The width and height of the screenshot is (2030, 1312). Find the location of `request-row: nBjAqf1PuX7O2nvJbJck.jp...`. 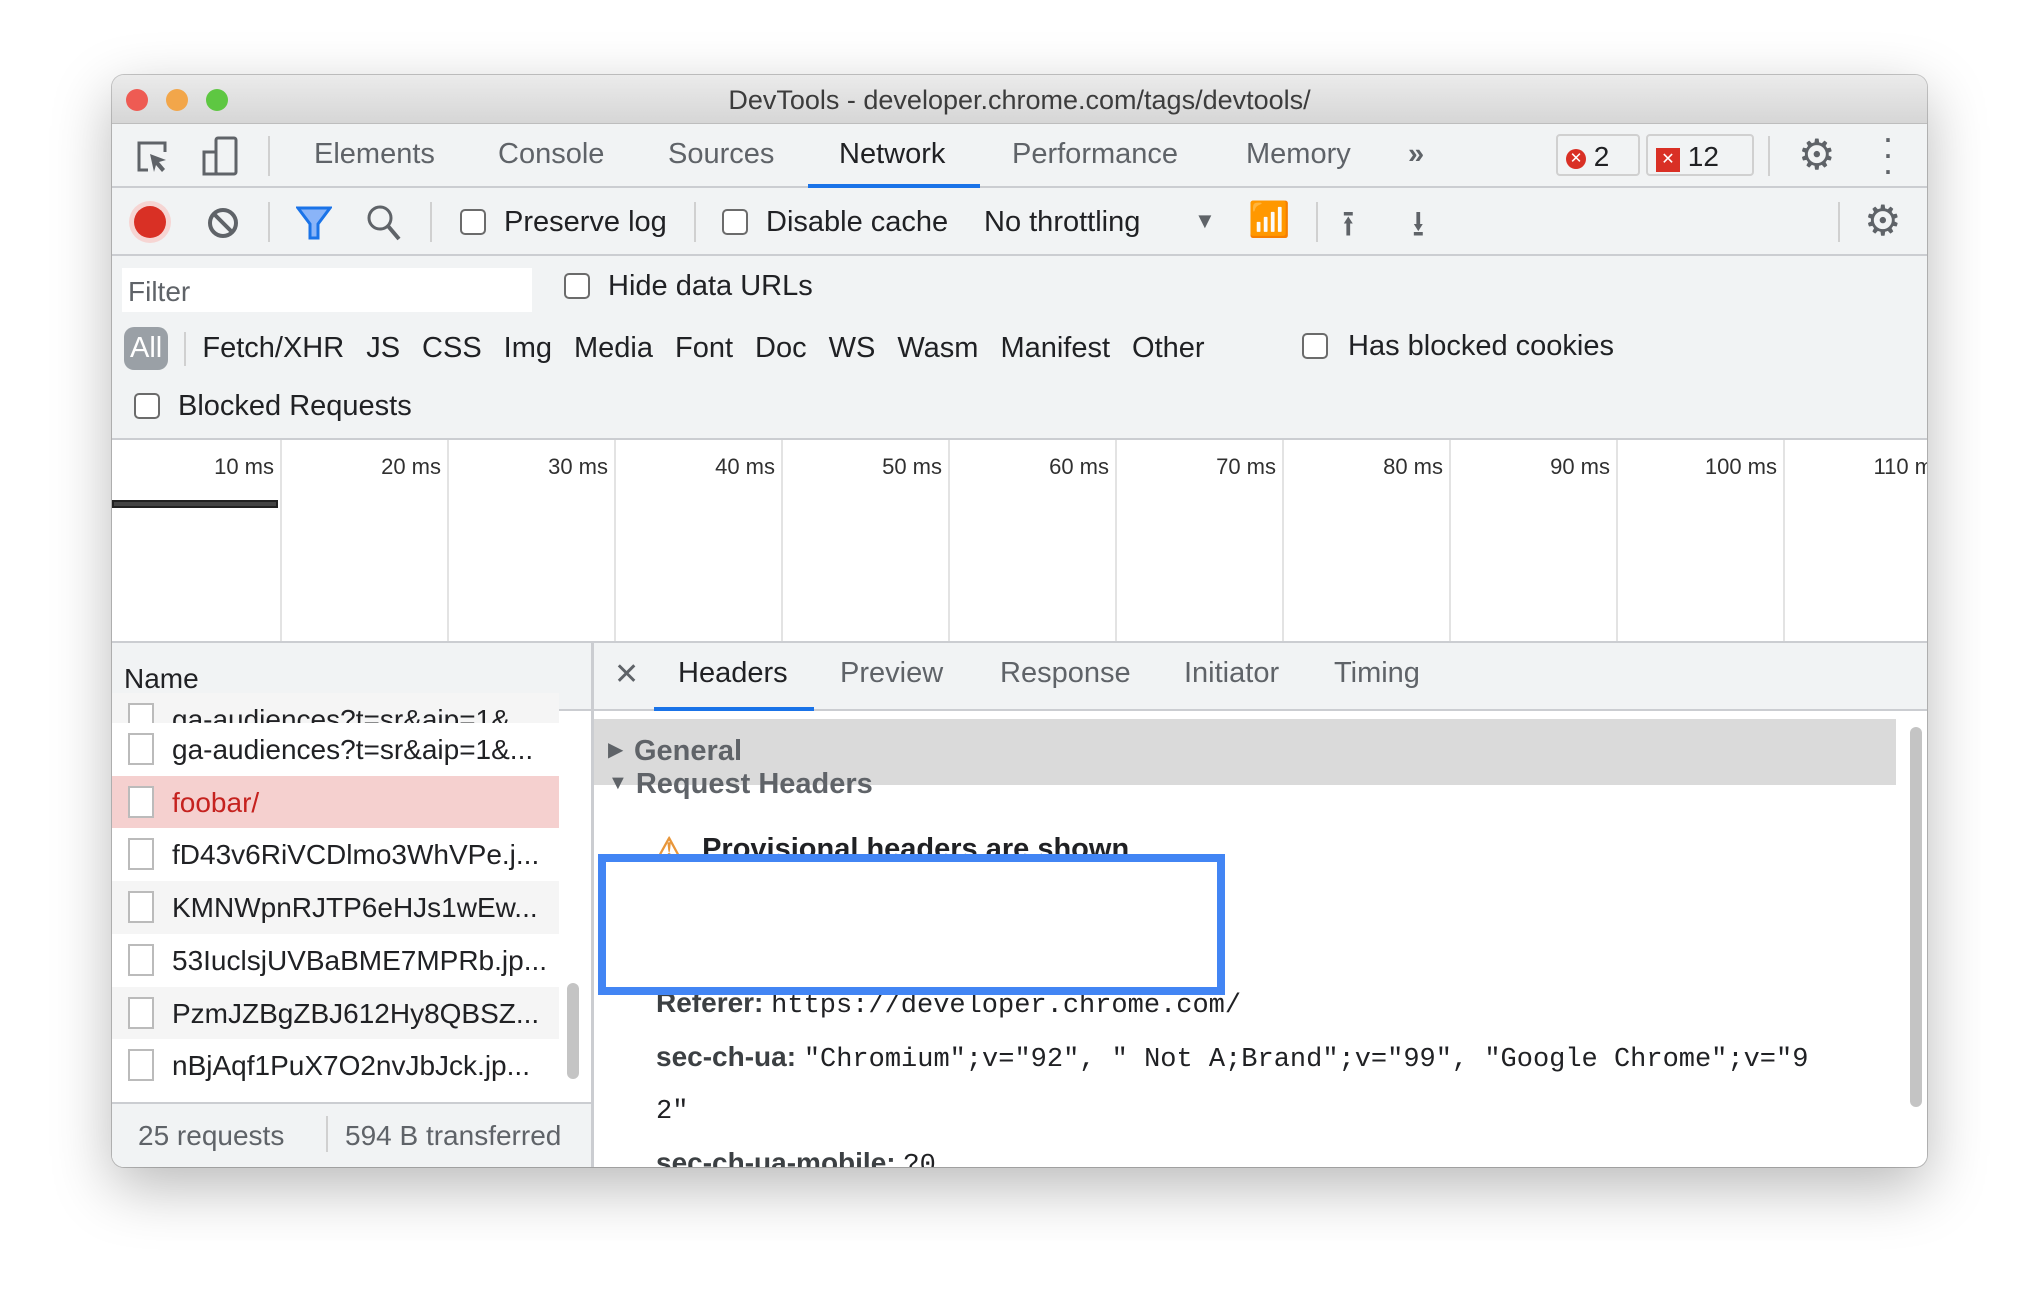

request-row: nBjAqf1PuX7O2nvJbJck.jp... is located at coordinates (335, 1066).